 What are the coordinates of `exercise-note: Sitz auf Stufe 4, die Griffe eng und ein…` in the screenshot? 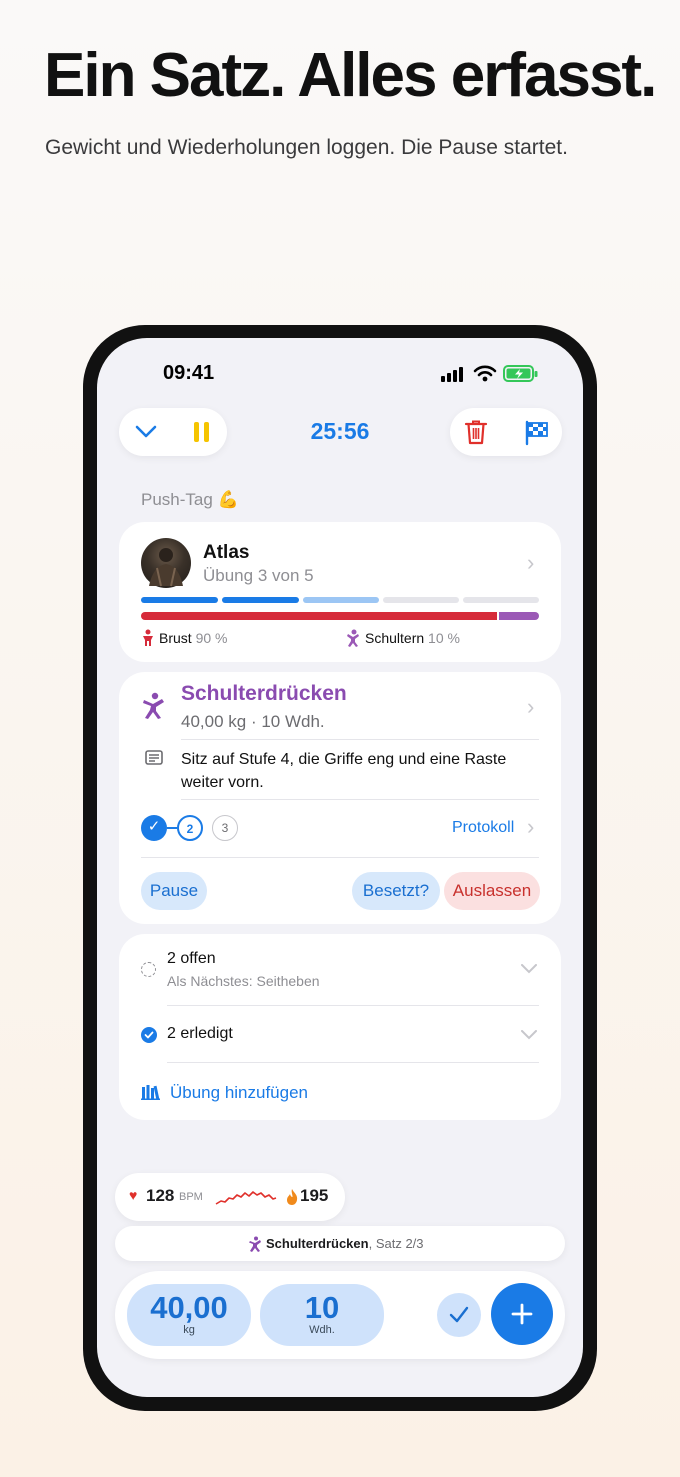 It's located at (361, 771).